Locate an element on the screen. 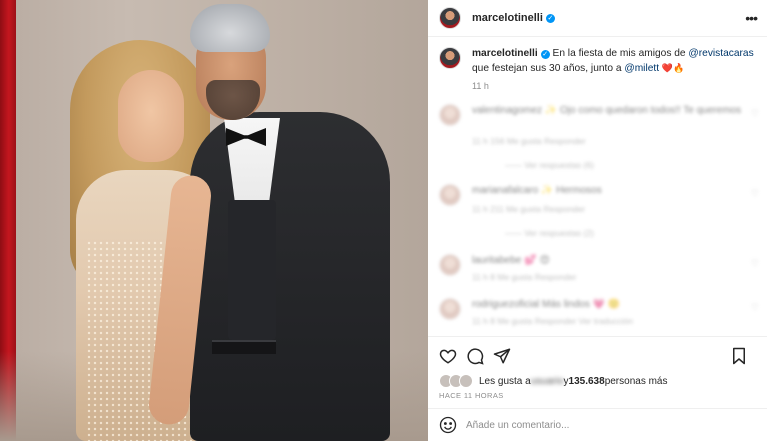 Image resolution: width=767 pixels, height=441 pixels. woman-face is located at coordinates (151, 116).